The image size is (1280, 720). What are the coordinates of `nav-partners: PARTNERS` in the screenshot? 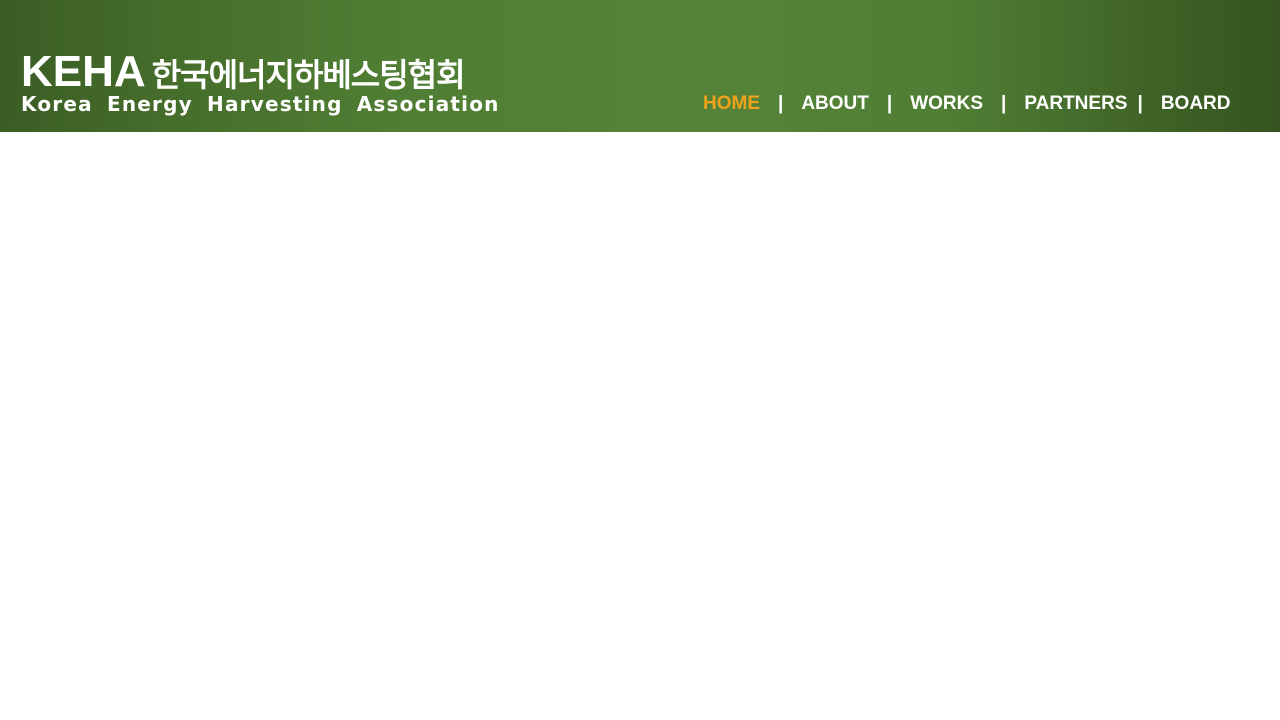 It's located at (1075, 104).